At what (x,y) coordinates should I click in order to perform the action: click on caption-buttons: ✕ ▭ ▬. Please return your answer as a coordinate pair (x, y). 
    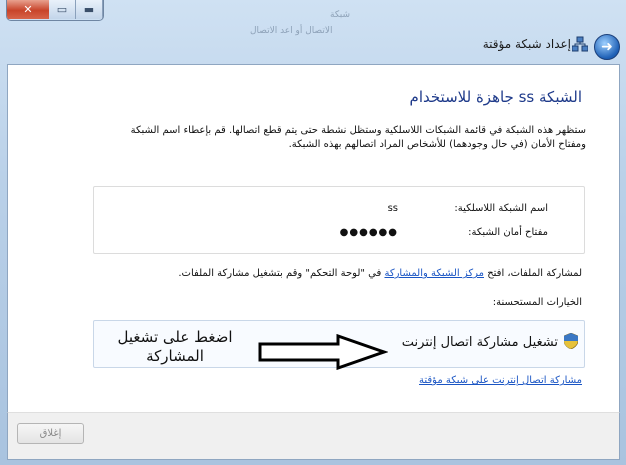
    Looking at the image, I should click on (55, 10).